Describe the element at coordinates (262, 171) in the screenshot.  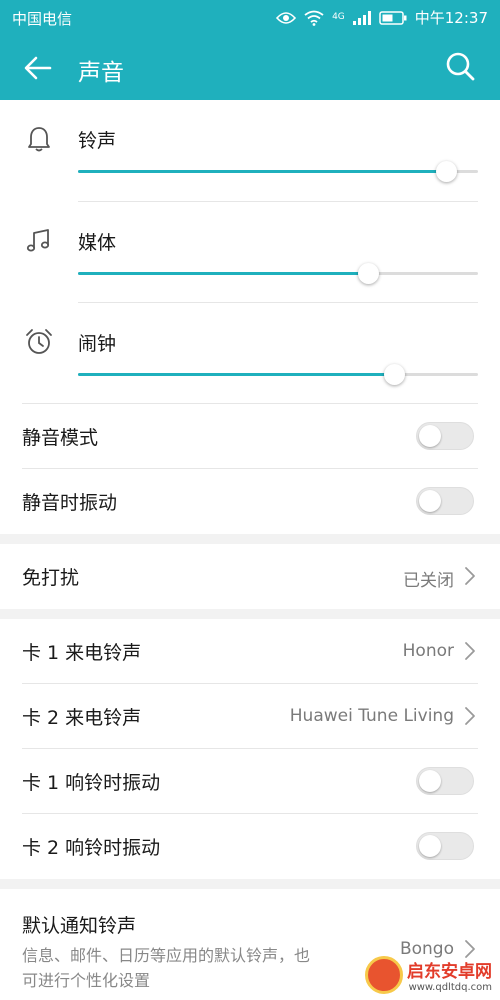
I see `ringtone-volume-fill` at that location.